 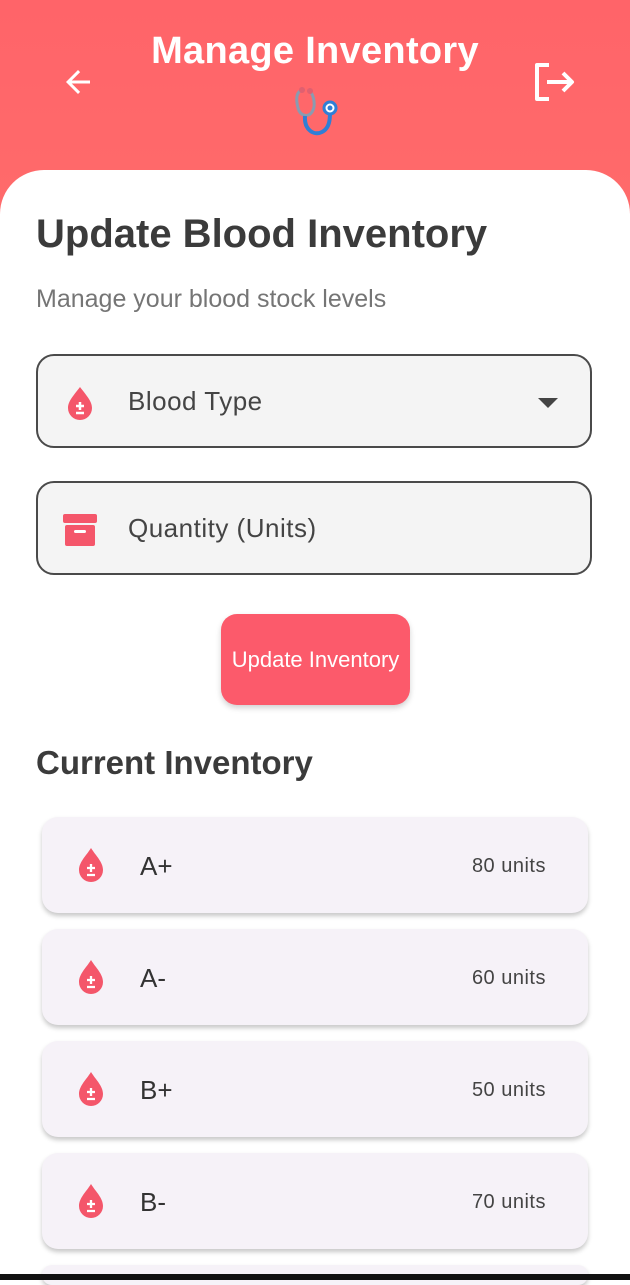 I want to click on quantity-input: Quantity (Units), so click(x=314, y=528).